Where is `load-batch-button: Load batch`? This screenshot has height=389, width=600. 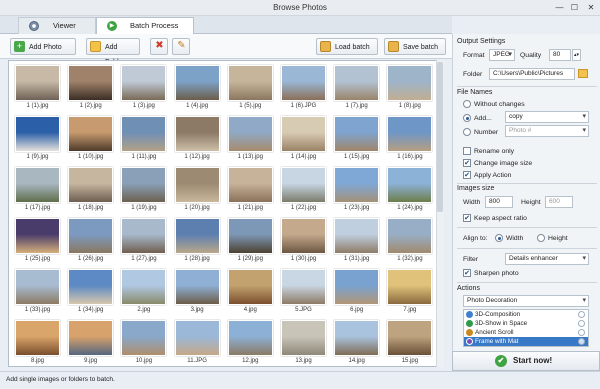 load-batch-button: Load batch is located at coordinates (347, 46).